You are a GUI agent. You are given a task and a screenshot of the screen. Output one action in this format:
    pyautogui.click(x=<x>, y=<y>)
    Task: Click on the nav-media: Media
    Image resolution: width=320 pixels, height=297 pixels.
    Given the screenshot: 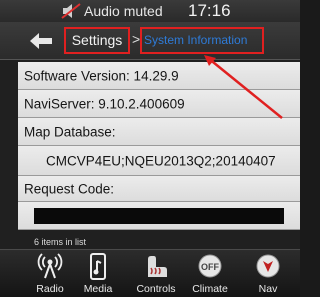 What is the action you would take?
    pyautogui.click(x=98, y=273)
    